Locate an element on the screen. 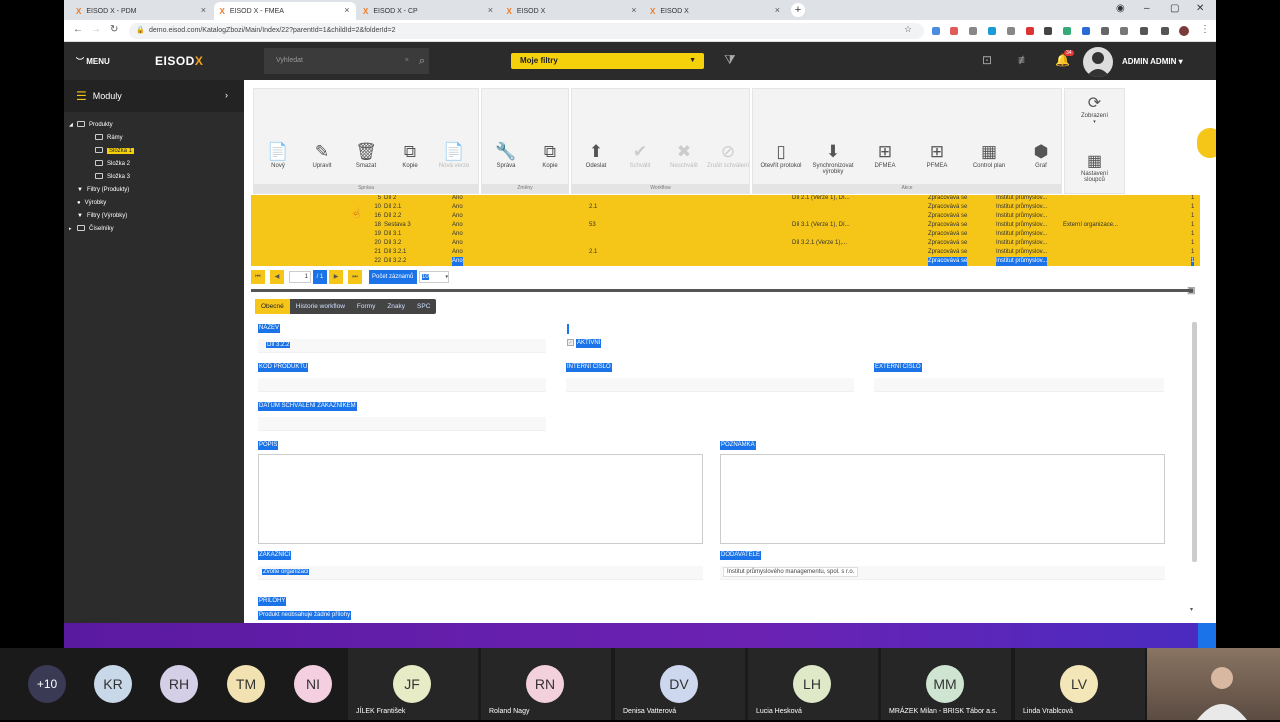  detail-tab: Obecné is located at coordinates (272, 306).